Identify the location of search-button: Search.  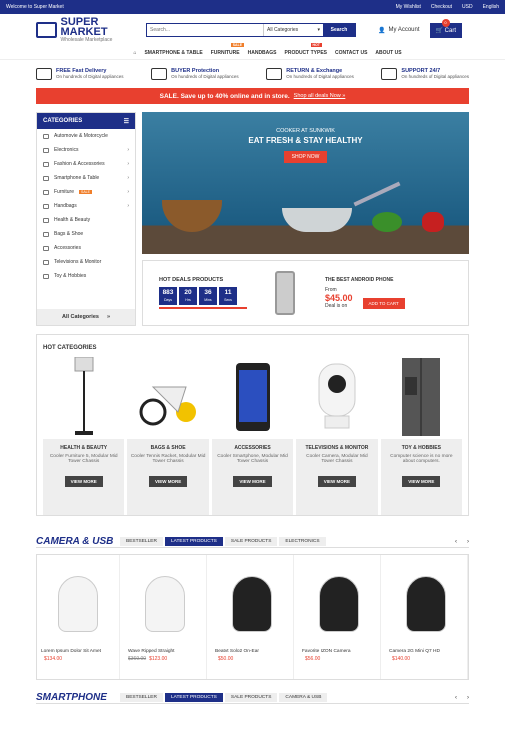
(339, 30).